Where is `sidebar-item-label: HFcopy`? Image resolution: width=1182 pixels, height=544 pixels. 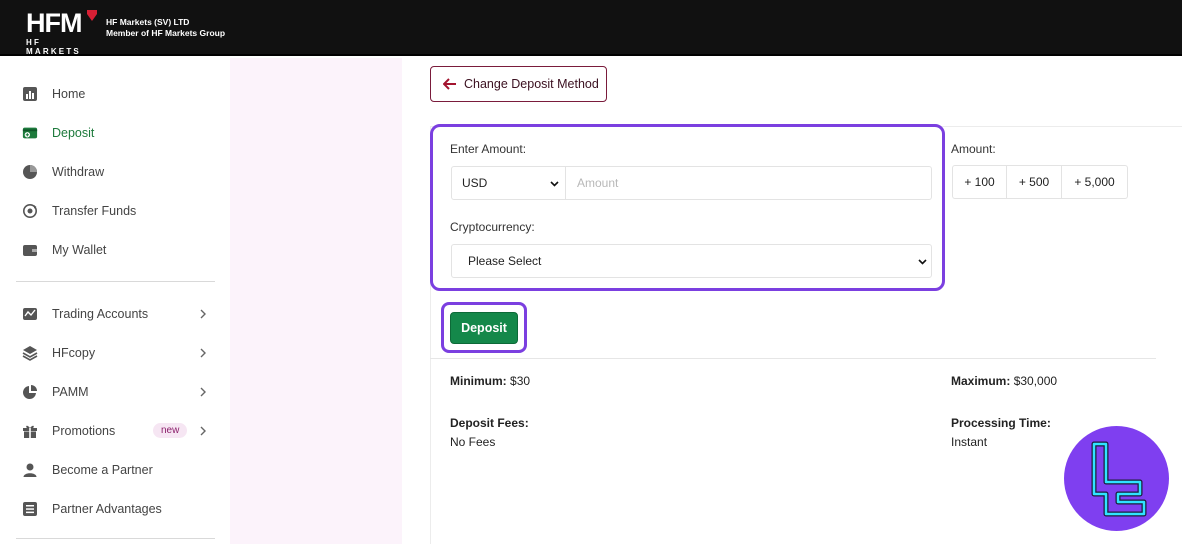 sidebar-item-label: HFcopy is located at coordinates (74, 352).